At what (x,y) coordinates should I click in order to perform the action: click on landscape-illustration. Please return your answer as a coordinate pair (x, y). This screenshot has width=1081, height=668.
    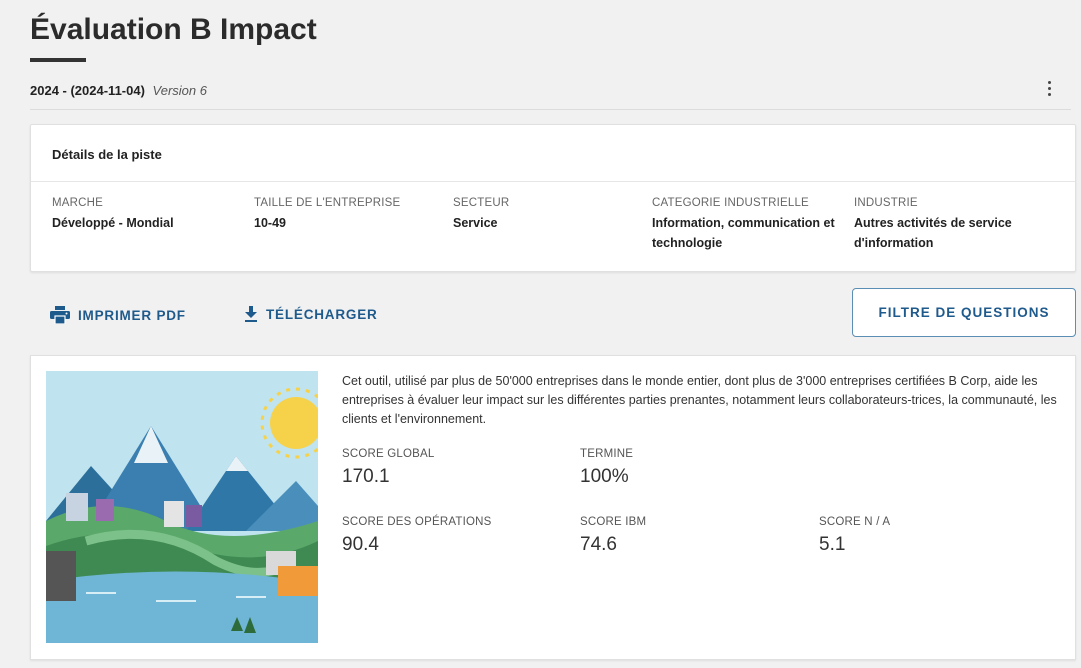
    Looking at the image, I should click on (182, 507).